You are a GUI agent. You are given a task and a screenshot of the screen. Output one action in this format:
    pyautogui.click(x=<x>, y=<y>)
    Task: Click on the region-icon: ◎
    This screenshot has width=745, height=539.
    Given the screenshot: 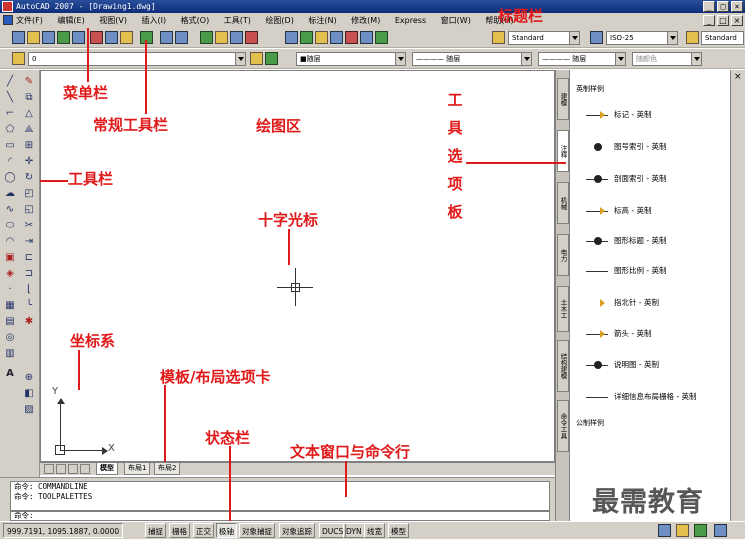 What is the action you would take?
    pyautogui.click(x=10, y=337)
    